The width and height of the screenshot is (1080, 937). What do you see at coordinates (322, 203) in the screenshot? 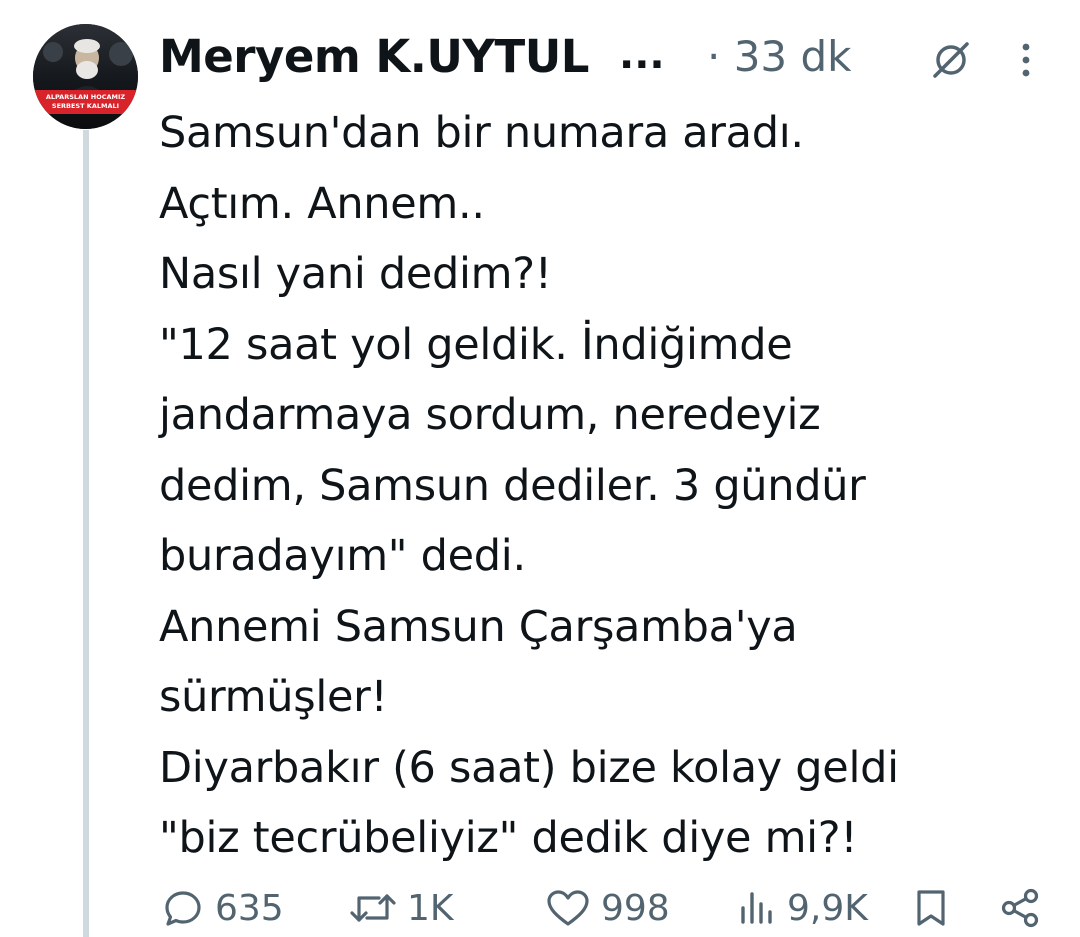
I see `tweet-text-line: Açtım. Annem..` at bounding box center [322, 203].